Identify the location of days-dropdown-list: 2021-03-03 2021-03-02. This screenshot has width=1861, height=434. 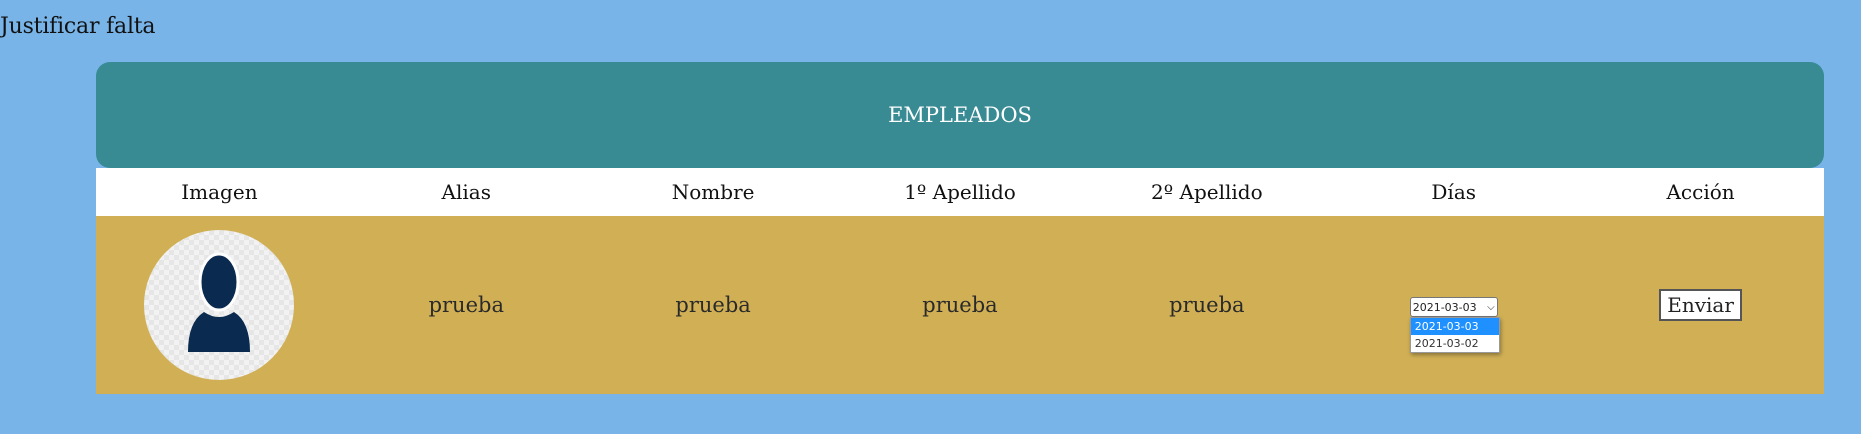
(1454, 335).